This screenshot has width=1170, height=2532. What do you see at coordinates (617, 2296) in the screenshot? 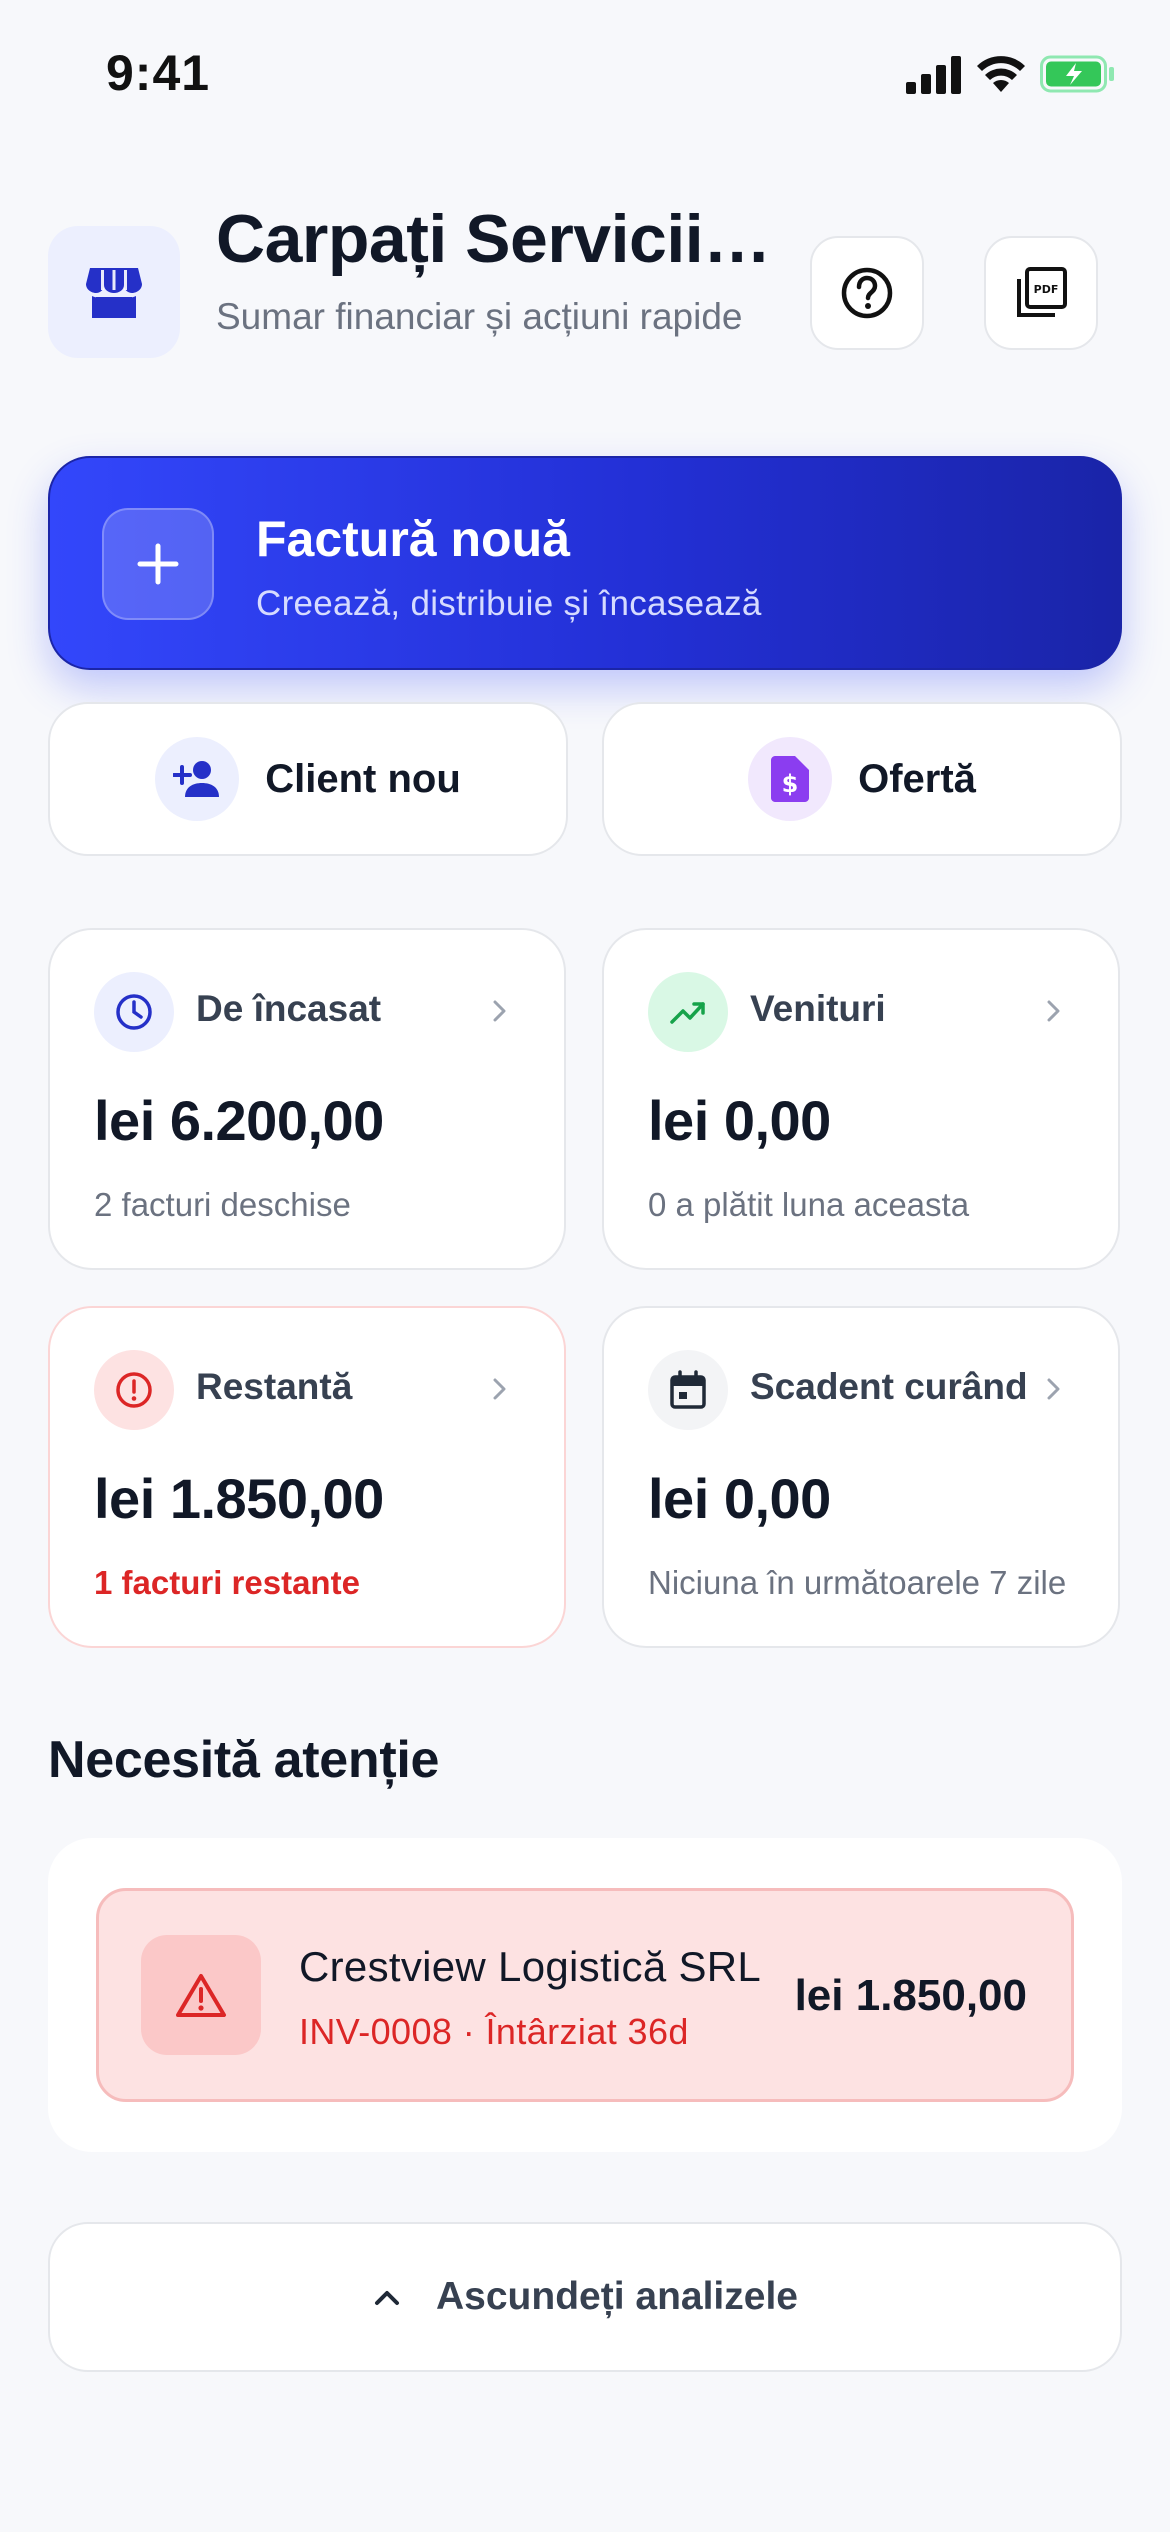
I see `hide-analytics-label: Ascundeți analizele` at bounding box center [617, 2296].